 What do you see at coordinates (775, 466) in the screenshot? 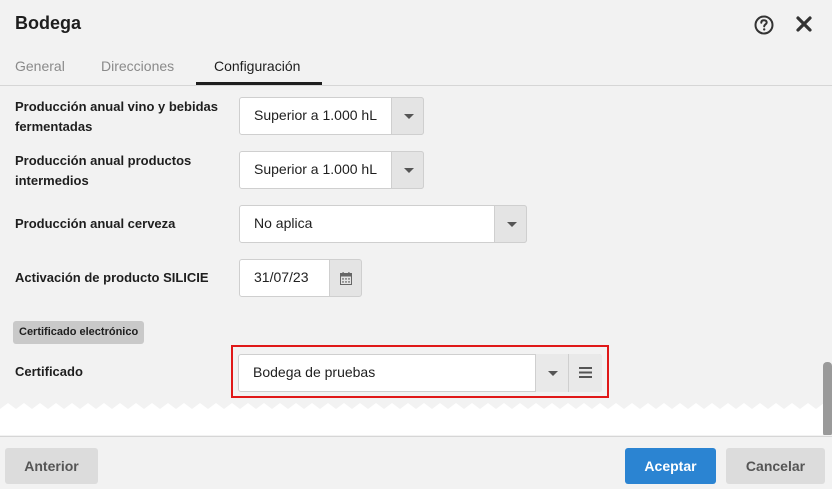
I see `cancel-button: Cancelar` at bounding box center [775, 466].